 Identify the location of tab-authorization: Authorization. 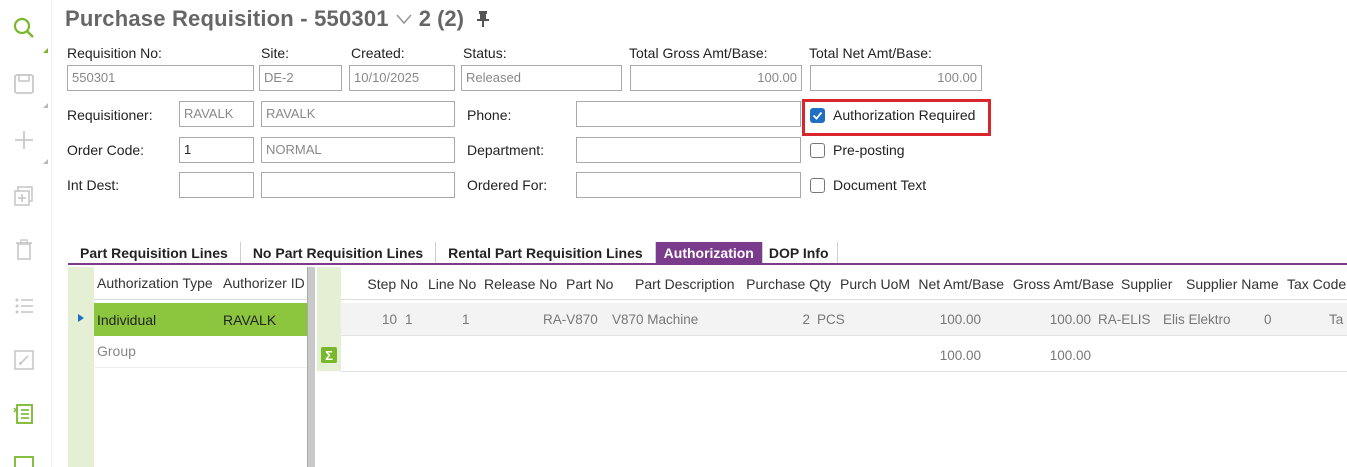
(709, 252).